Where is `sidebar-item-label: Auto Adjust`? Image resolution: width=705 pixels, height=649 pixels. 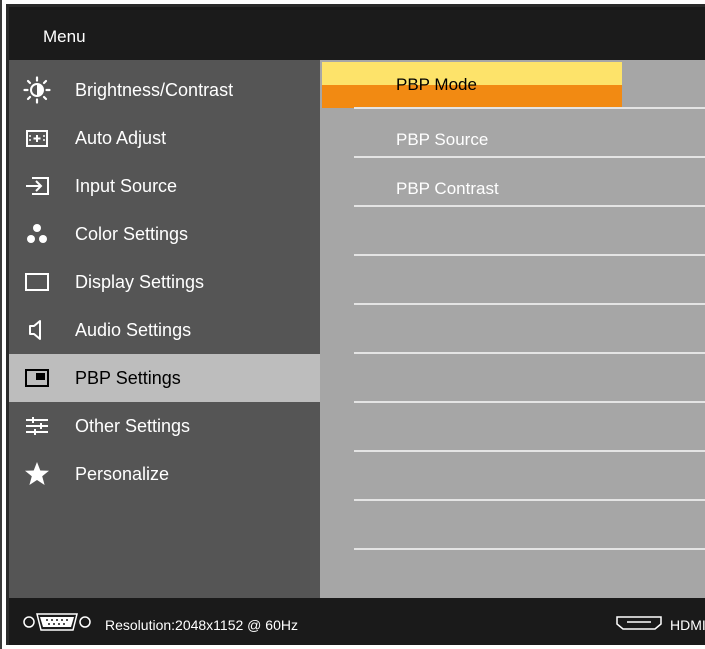
sidebar-item-label: Auto Adjust is located at coordinates (121, 137).